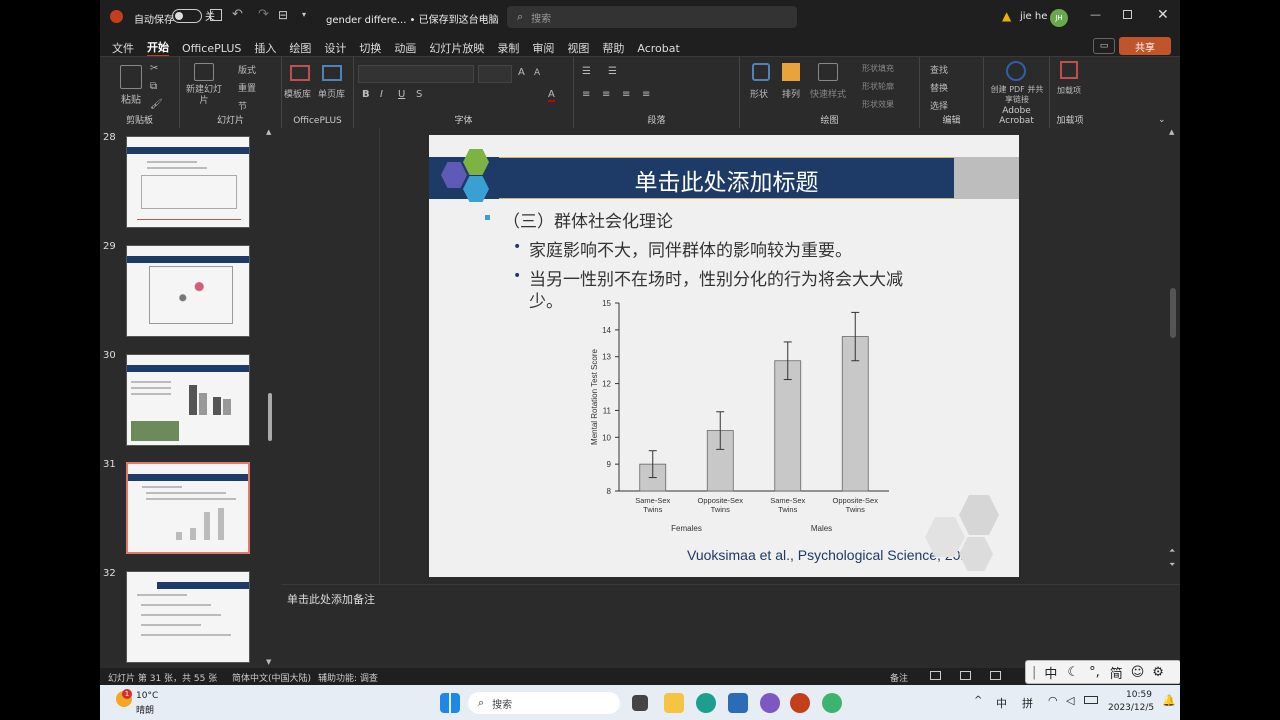  Describe the element at coordinates (247, 87) in the screenshot. I see `reset-button: 重置` at that location.